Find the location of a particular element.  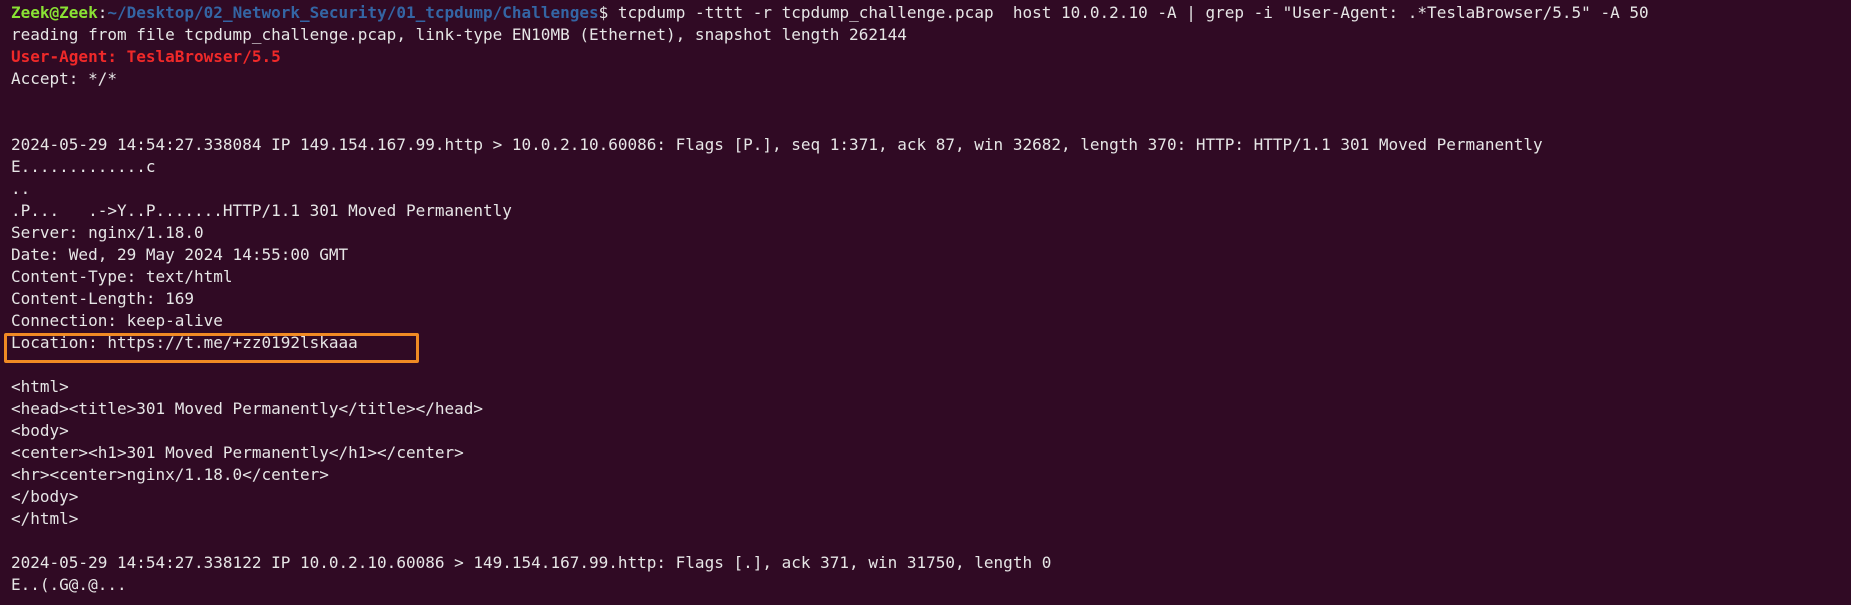

output-line: <hr><center>nginx/1.18.0</center> is located at coordinates (170, 474).